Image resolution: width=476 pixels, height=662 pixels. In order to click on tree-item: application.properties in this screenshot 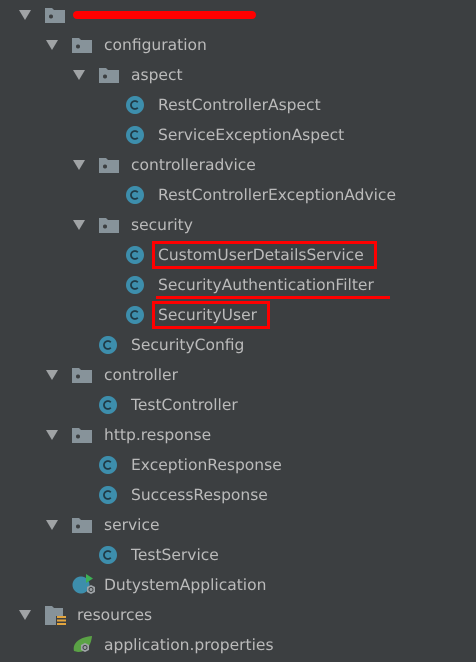, I will do `click(189, 645)`.